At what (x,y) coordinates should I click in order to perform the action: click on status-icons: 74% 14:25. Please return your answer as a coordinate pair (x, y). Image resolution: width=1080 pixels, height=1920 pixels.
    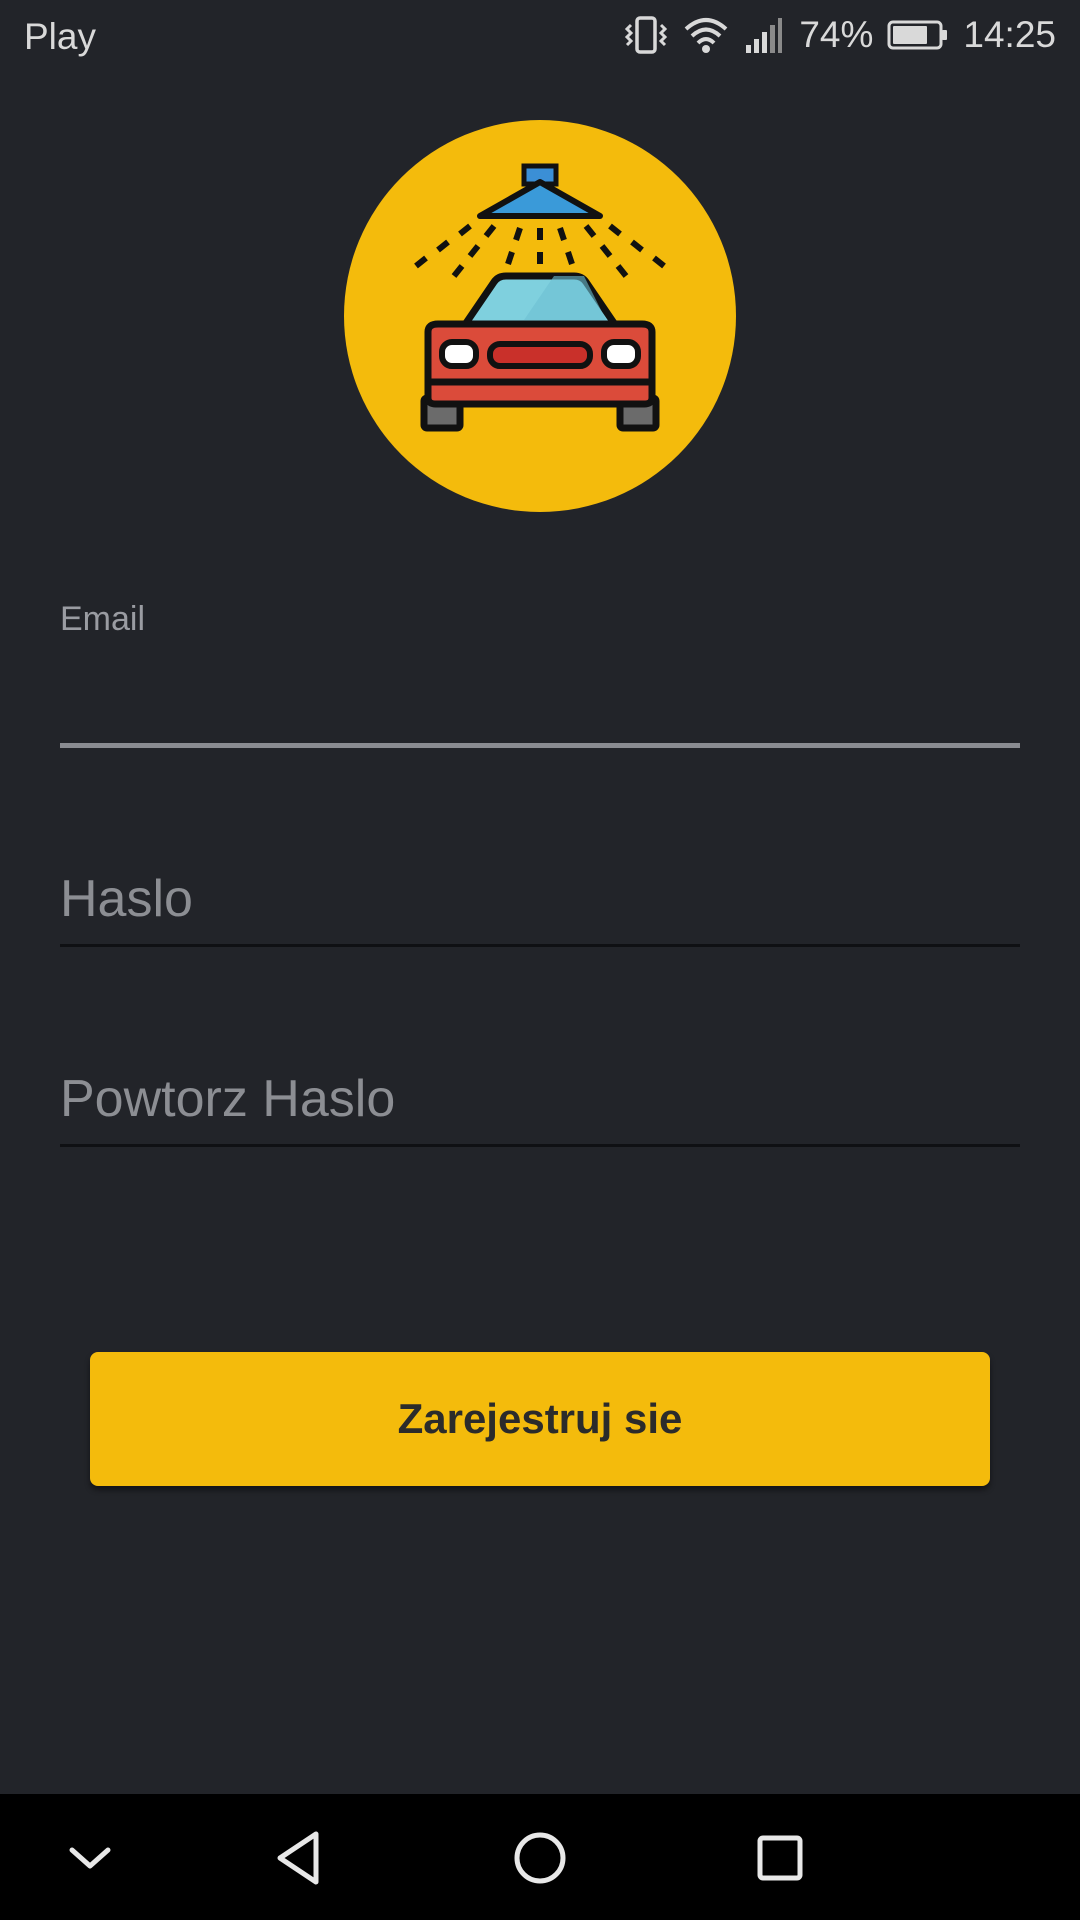
    Looking at the image, I should click on (839, 35).